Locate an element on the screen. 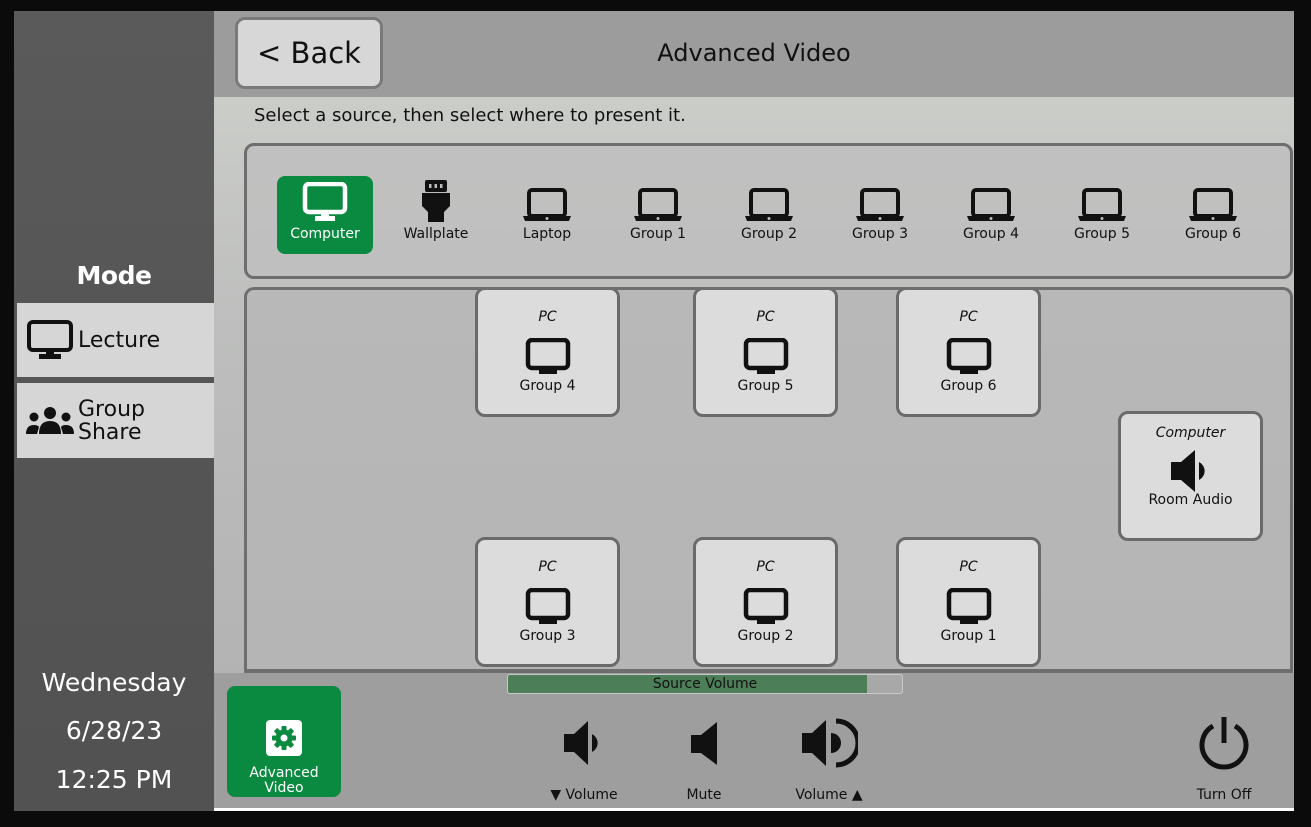 The height and width of the screenshot is (827, 1311). destination-group-2: PC Group 2 is located at coordinates (765, 602).